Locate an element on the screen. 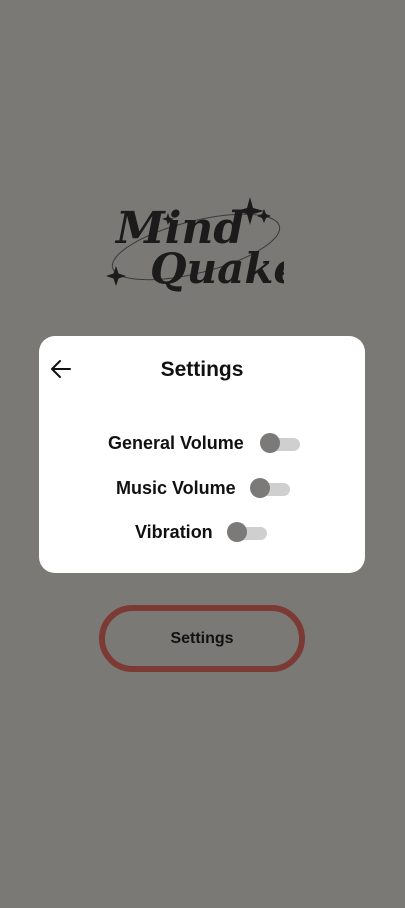 This screenshot has width=405, height=908. logo-line-2: Quake is located at coordinates (217, 268).